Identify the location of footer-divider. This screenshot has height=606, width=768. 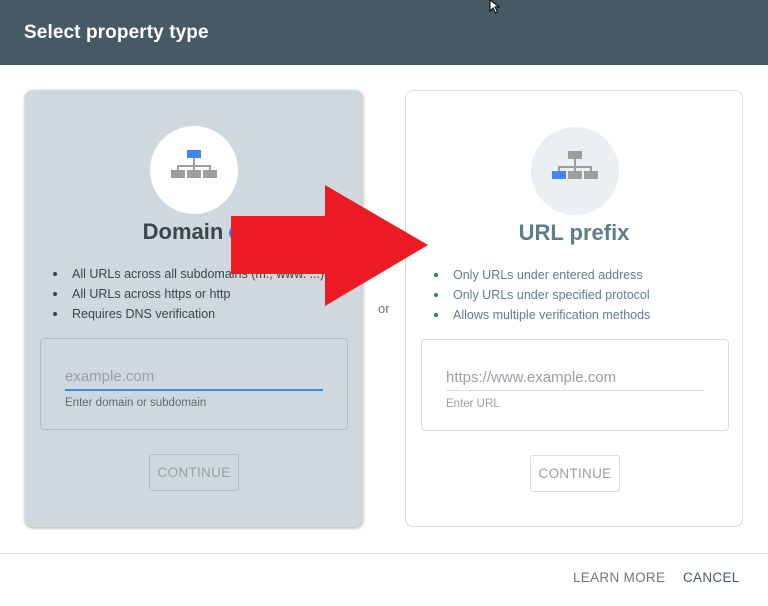
(384, 553).